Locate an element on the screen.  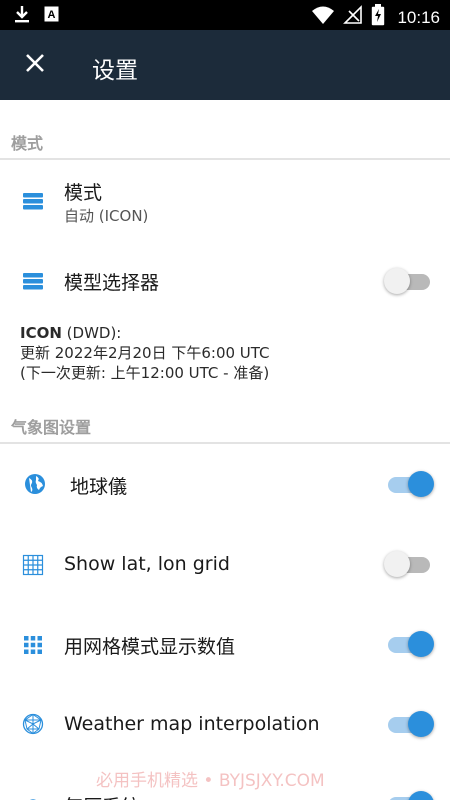
grid-icon is located at coordinates (33, 565).